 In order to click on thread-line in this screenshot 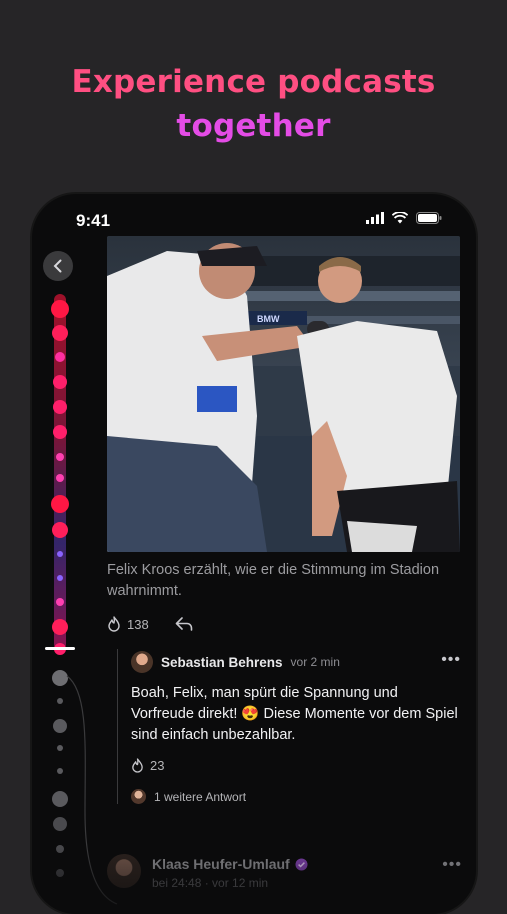, I will do `click(117, 726)`.